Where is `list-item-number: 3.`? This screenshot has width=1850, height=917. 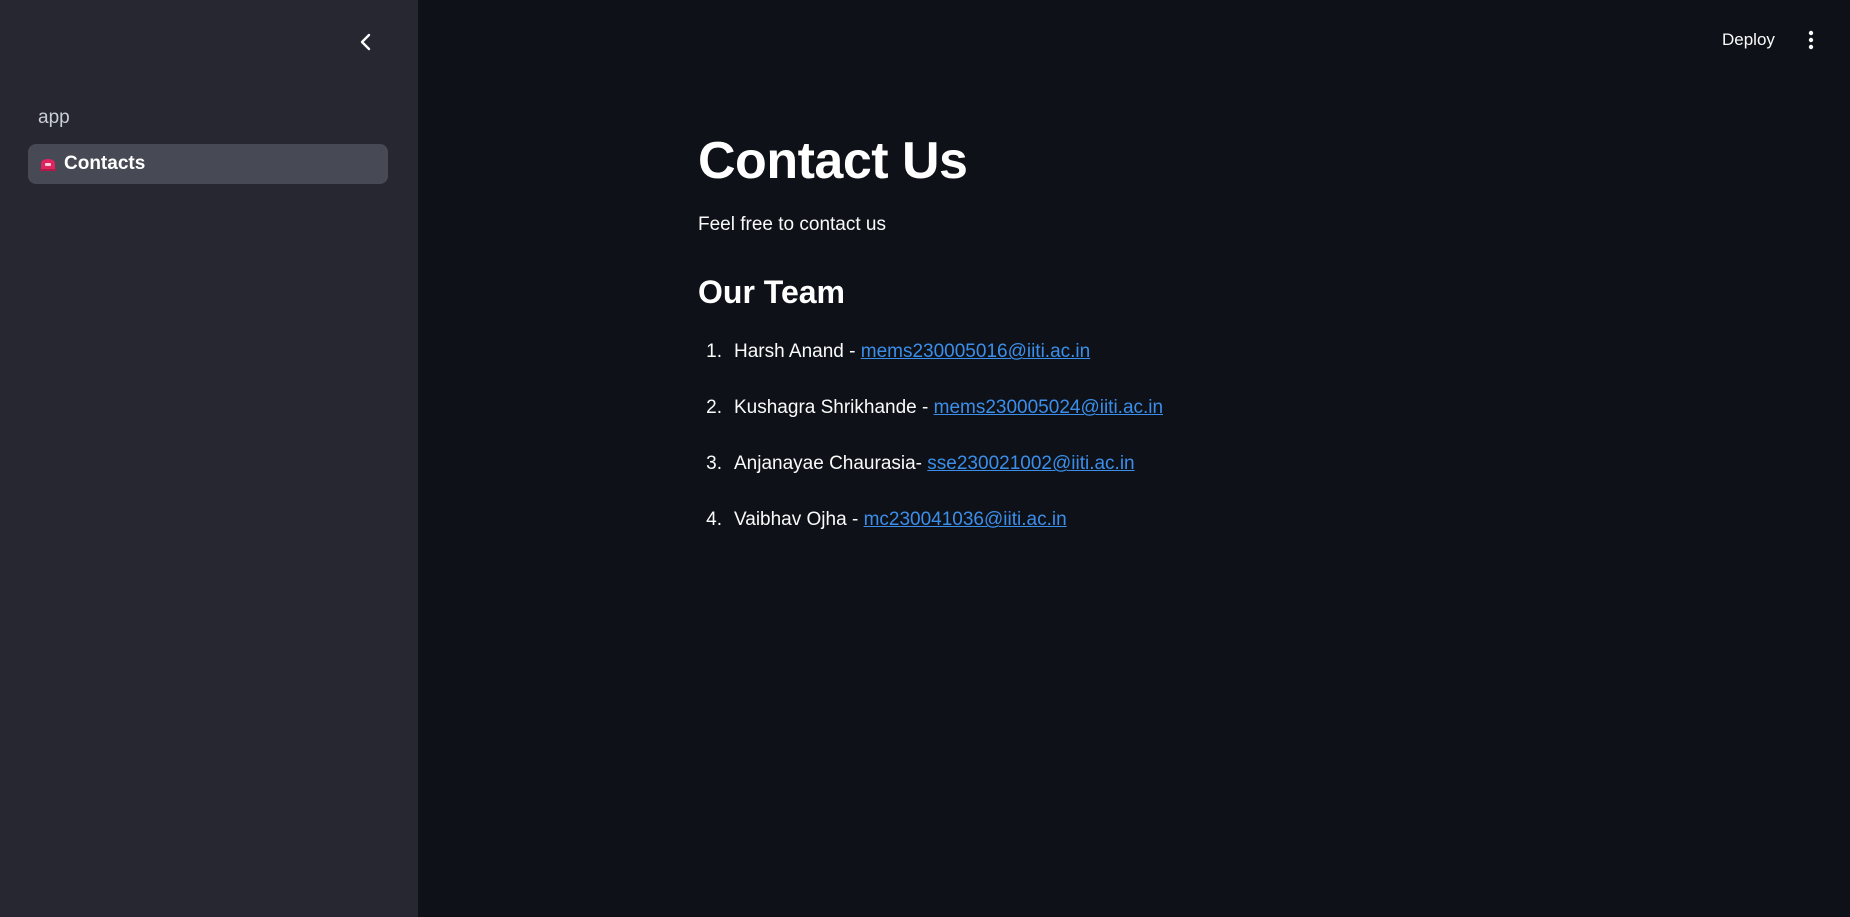 list-item-number: 3. is located at coordinates (714, 464).